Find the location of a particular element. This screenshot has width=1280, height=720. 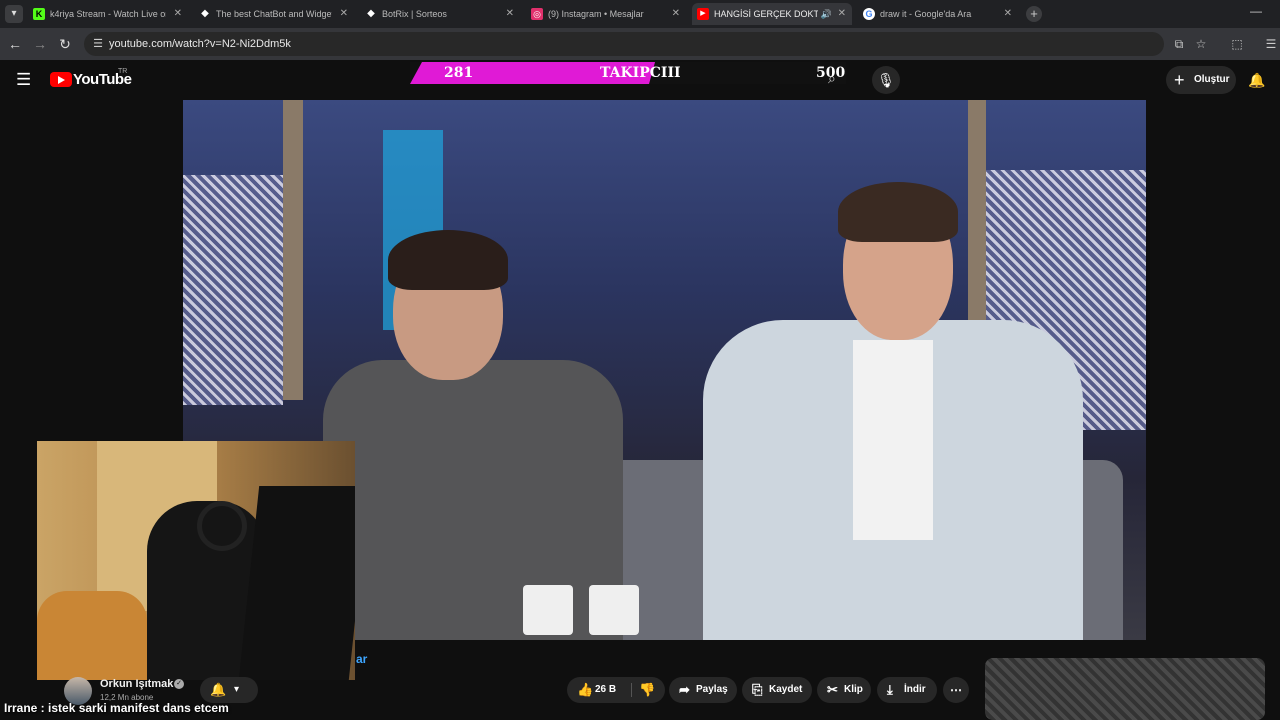

share-arrow-icon: ➦ is located at coordinates (684, 689).